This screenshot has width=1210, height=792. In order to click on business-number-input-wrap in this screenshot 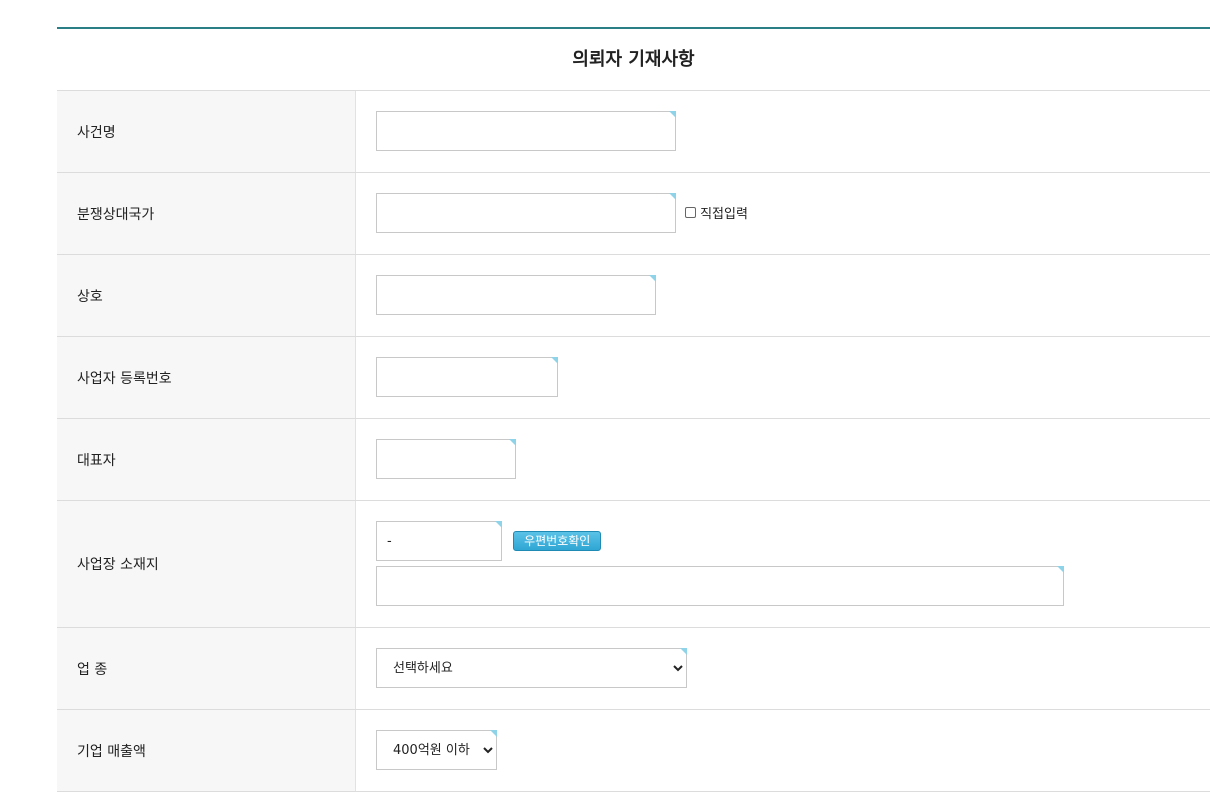, I will do `click(467, 377)`.